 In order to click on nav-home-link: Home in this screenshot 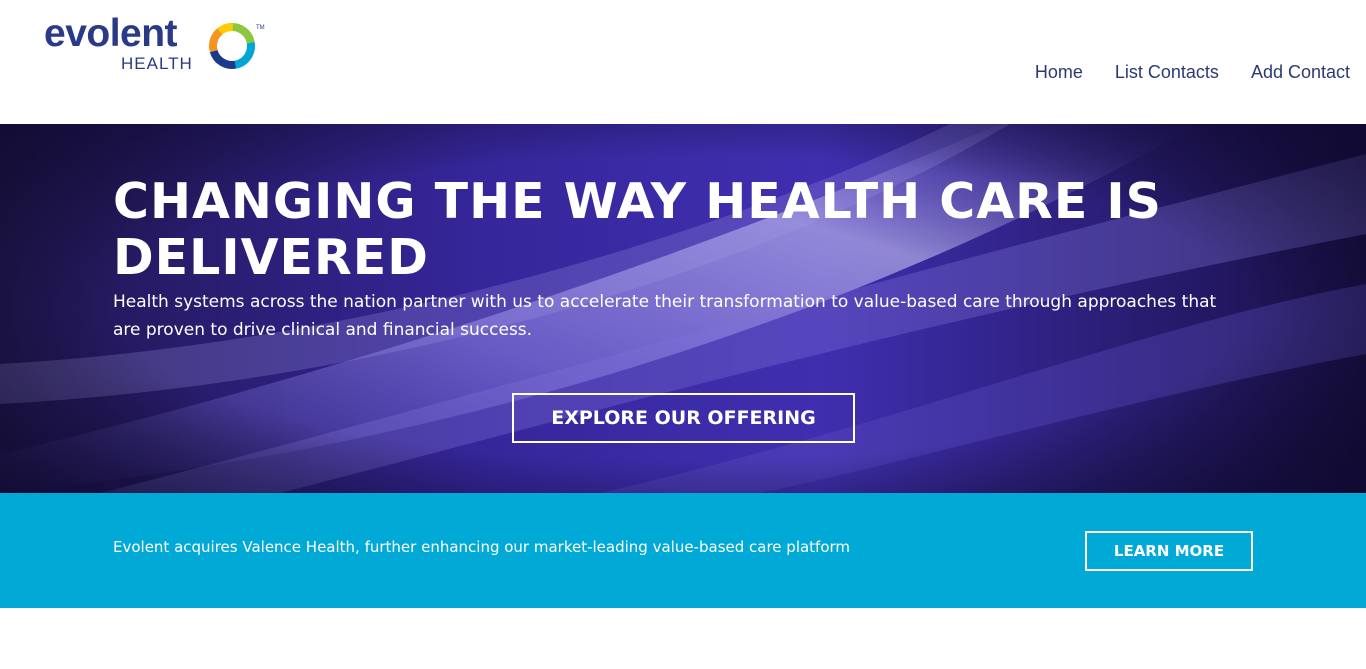, I will do `click(1059, 72)`.